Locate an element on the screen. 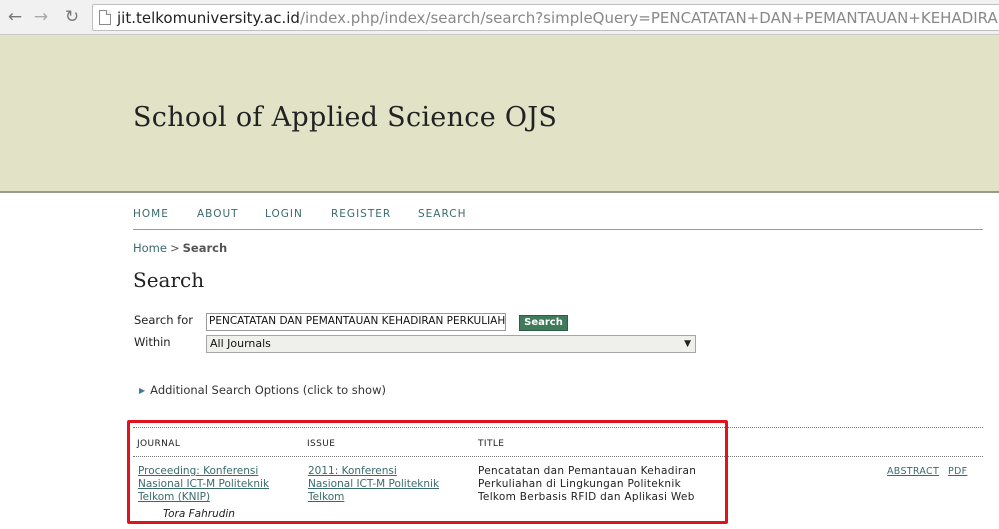 This screenshot has height=529, width=999. within-journal-select: All Journals ▼ is located at coordinates (451, 344).